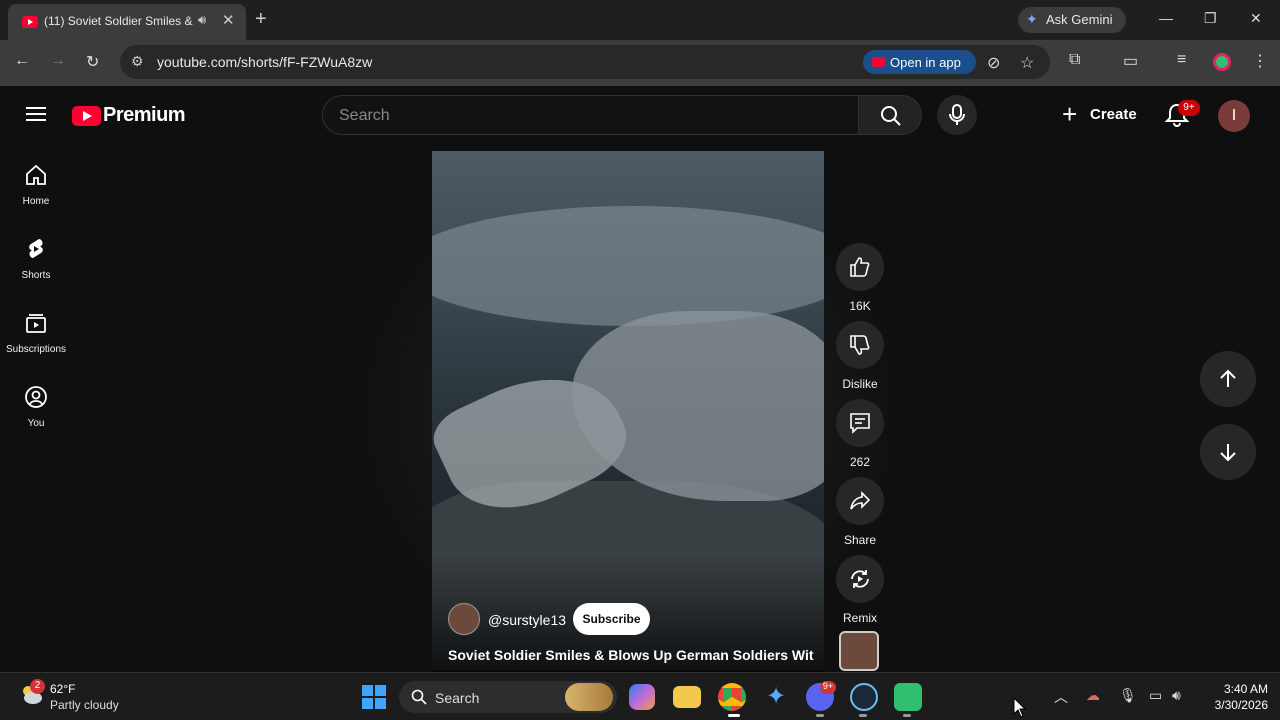 The image size is (1280, 720). Describe the element at coordinates (1256, 18) in the screenshot. I see `window-close-icon: ✕` at that location.